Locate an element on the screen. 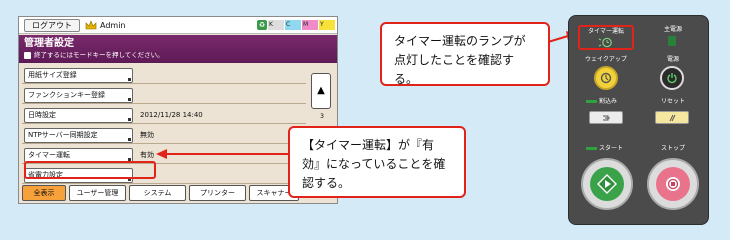 The height and width of the screenshot is (240, 730). toner-indicator: ♻ K C M Y is located at coordinates (296, 25).